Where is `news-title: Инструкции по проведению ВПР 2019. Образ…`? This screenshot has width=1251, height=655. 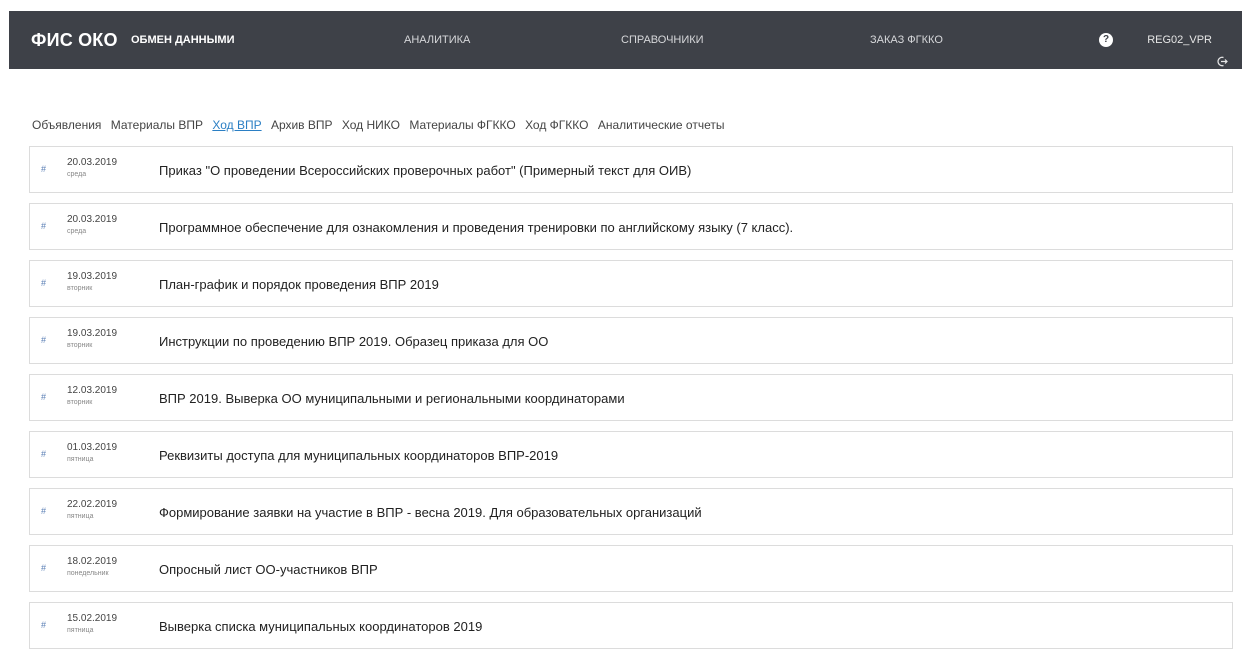
news-title: Инструкции по проведению ВПР 2019. Образ… is located at coordinates (353, 341).